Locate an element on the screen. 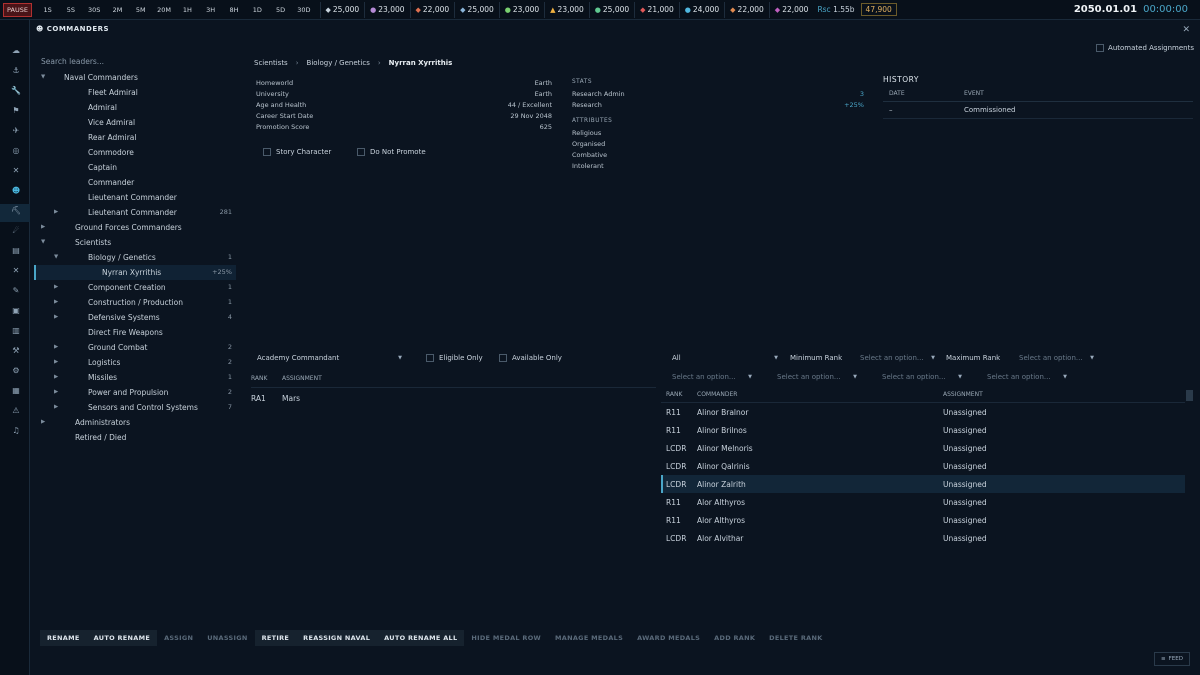  tree-node: ▼ Biology / Genetics 1 is located at coordinates (135, 257).